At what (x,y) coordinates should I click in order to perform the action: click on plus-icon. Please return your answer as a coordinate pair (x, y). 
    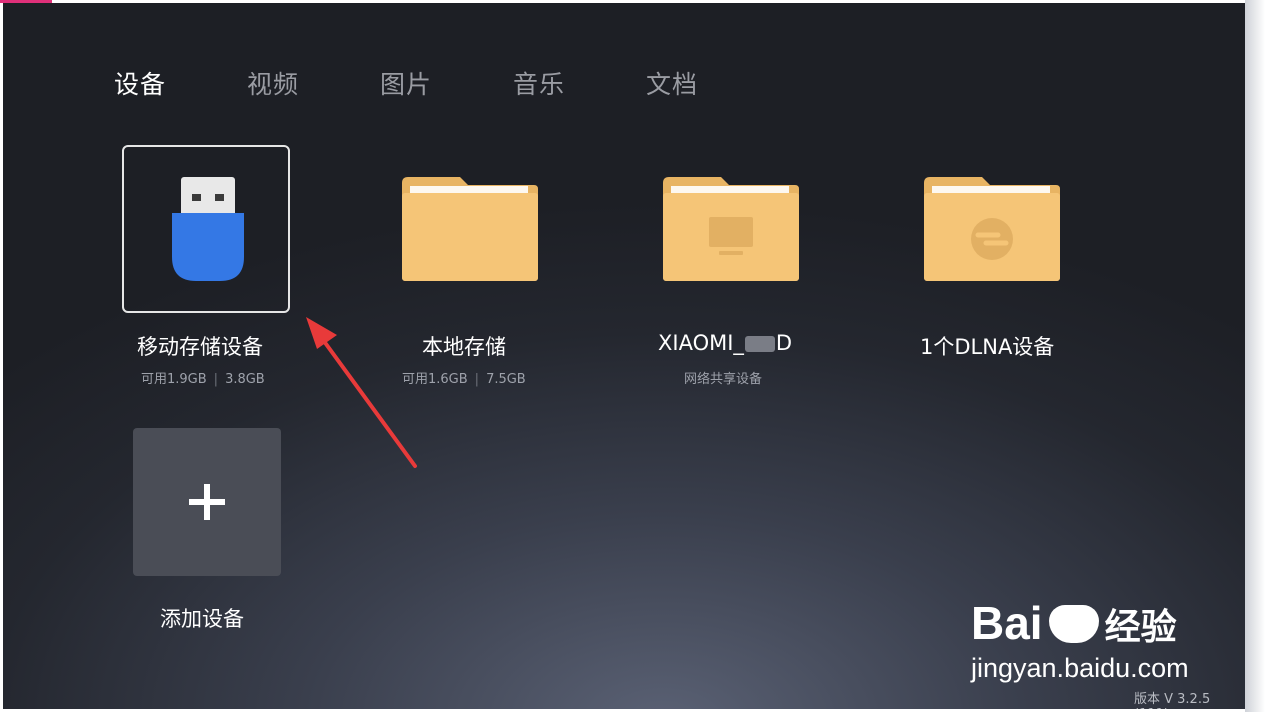
    Looking at the image, I should click on (207, 502).